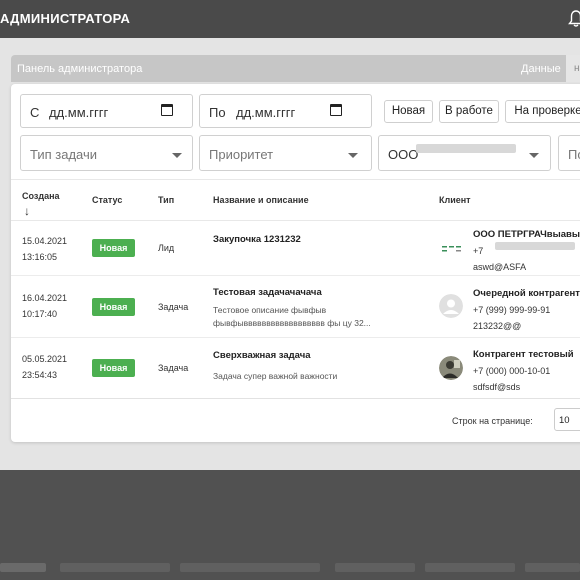 The height and width of the screenshot is (580, 580). Describe the element at coordinates (295, 420) in the screenshot. I see `table-pagination: Строк на странице: 10` at that location.